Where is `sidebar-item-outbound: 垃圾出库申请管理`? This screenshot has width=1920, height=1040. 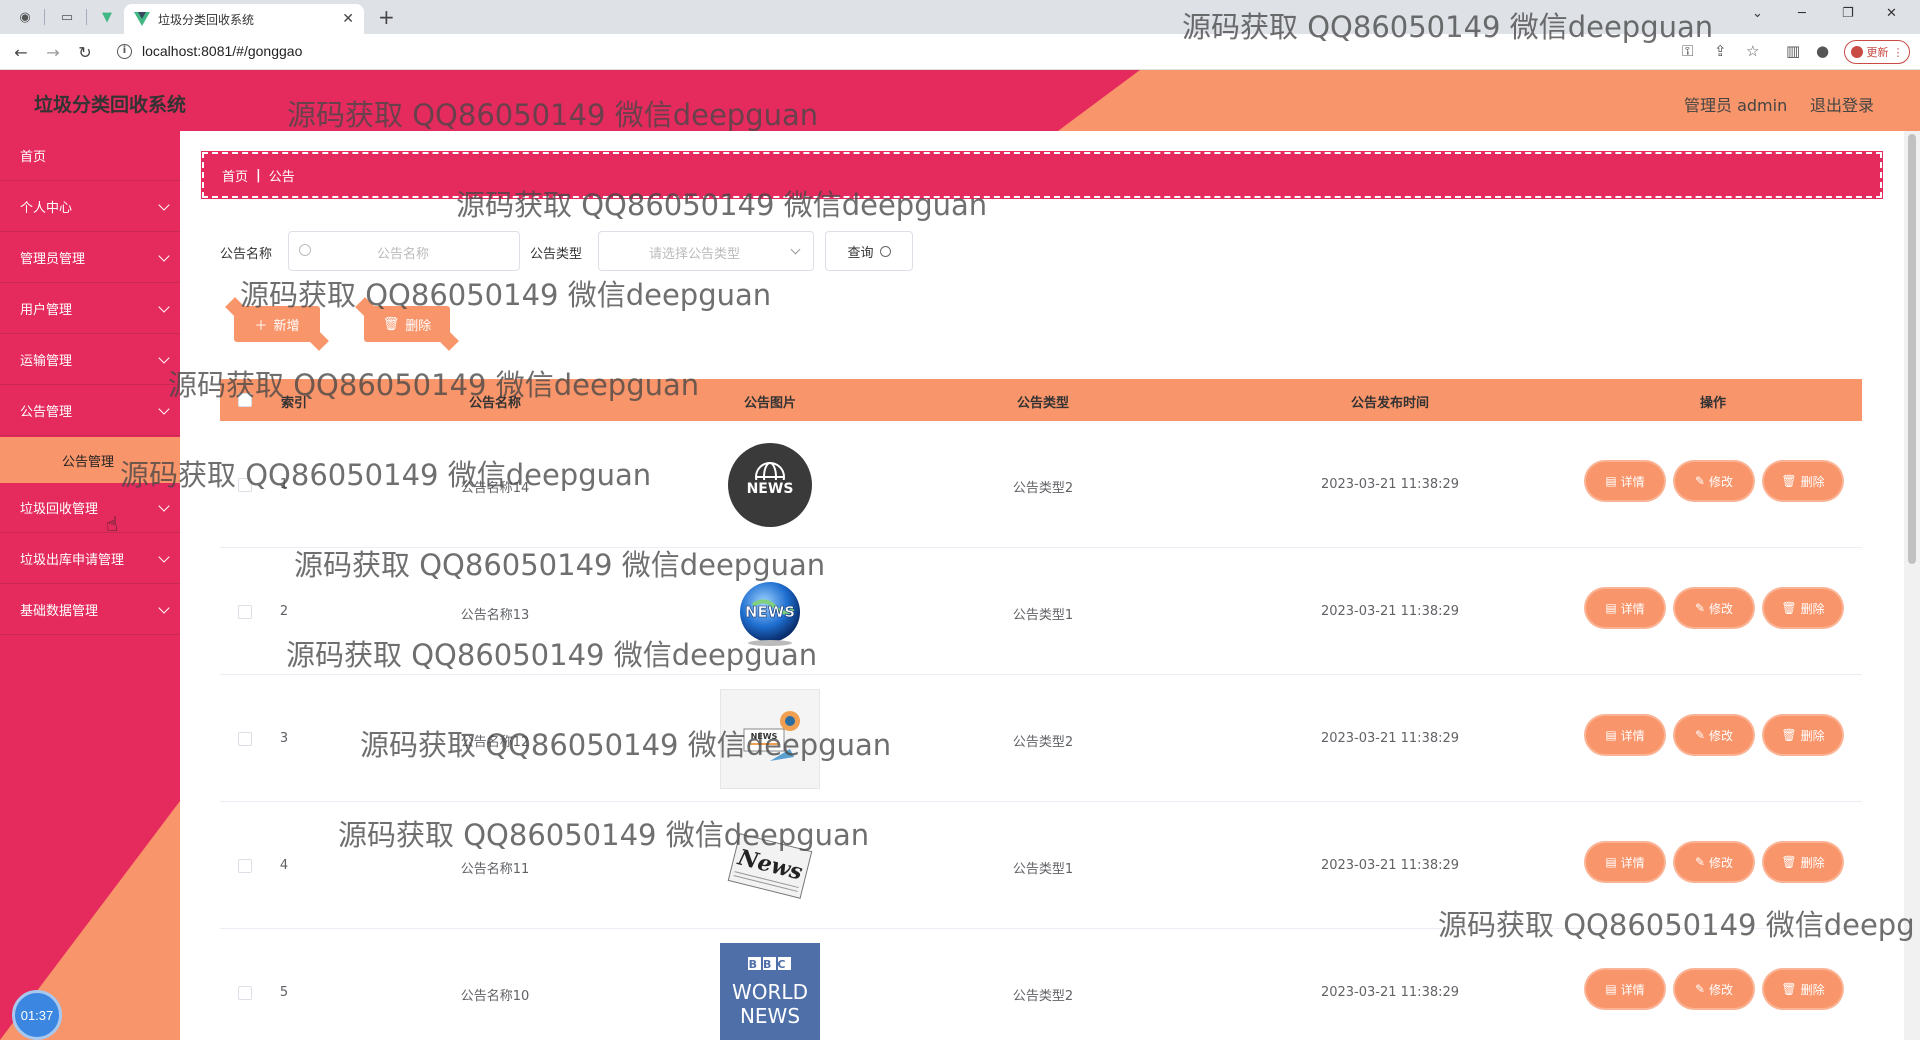
sidebar-item-outbound: 垃圾出库申请管理 is located at coordinates (90, 559).